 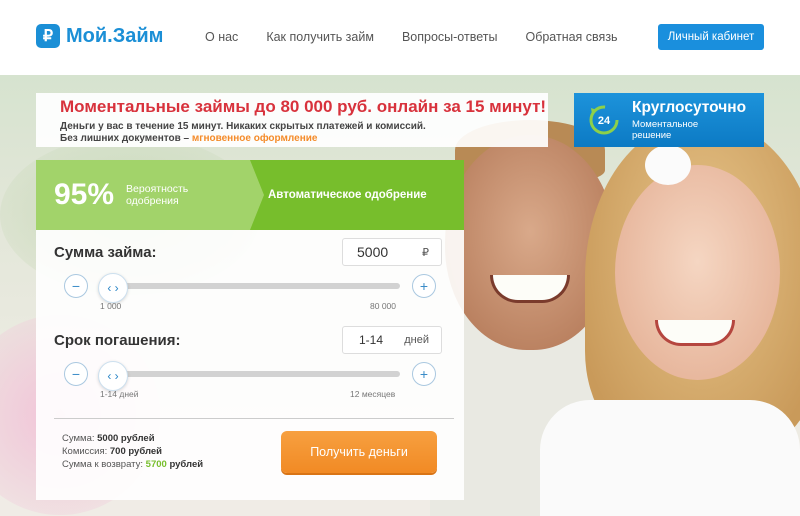 What do you see at coordinates (105, 252) in the screenshot?
I see `amount-label: Сумма займа:` at bounding box center [105, 252].